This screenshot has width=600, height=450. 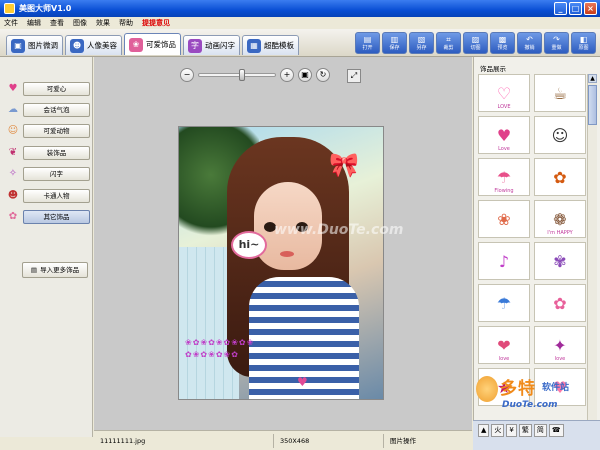 I want to click on action-label: 打开, so click(x=367, y=48).